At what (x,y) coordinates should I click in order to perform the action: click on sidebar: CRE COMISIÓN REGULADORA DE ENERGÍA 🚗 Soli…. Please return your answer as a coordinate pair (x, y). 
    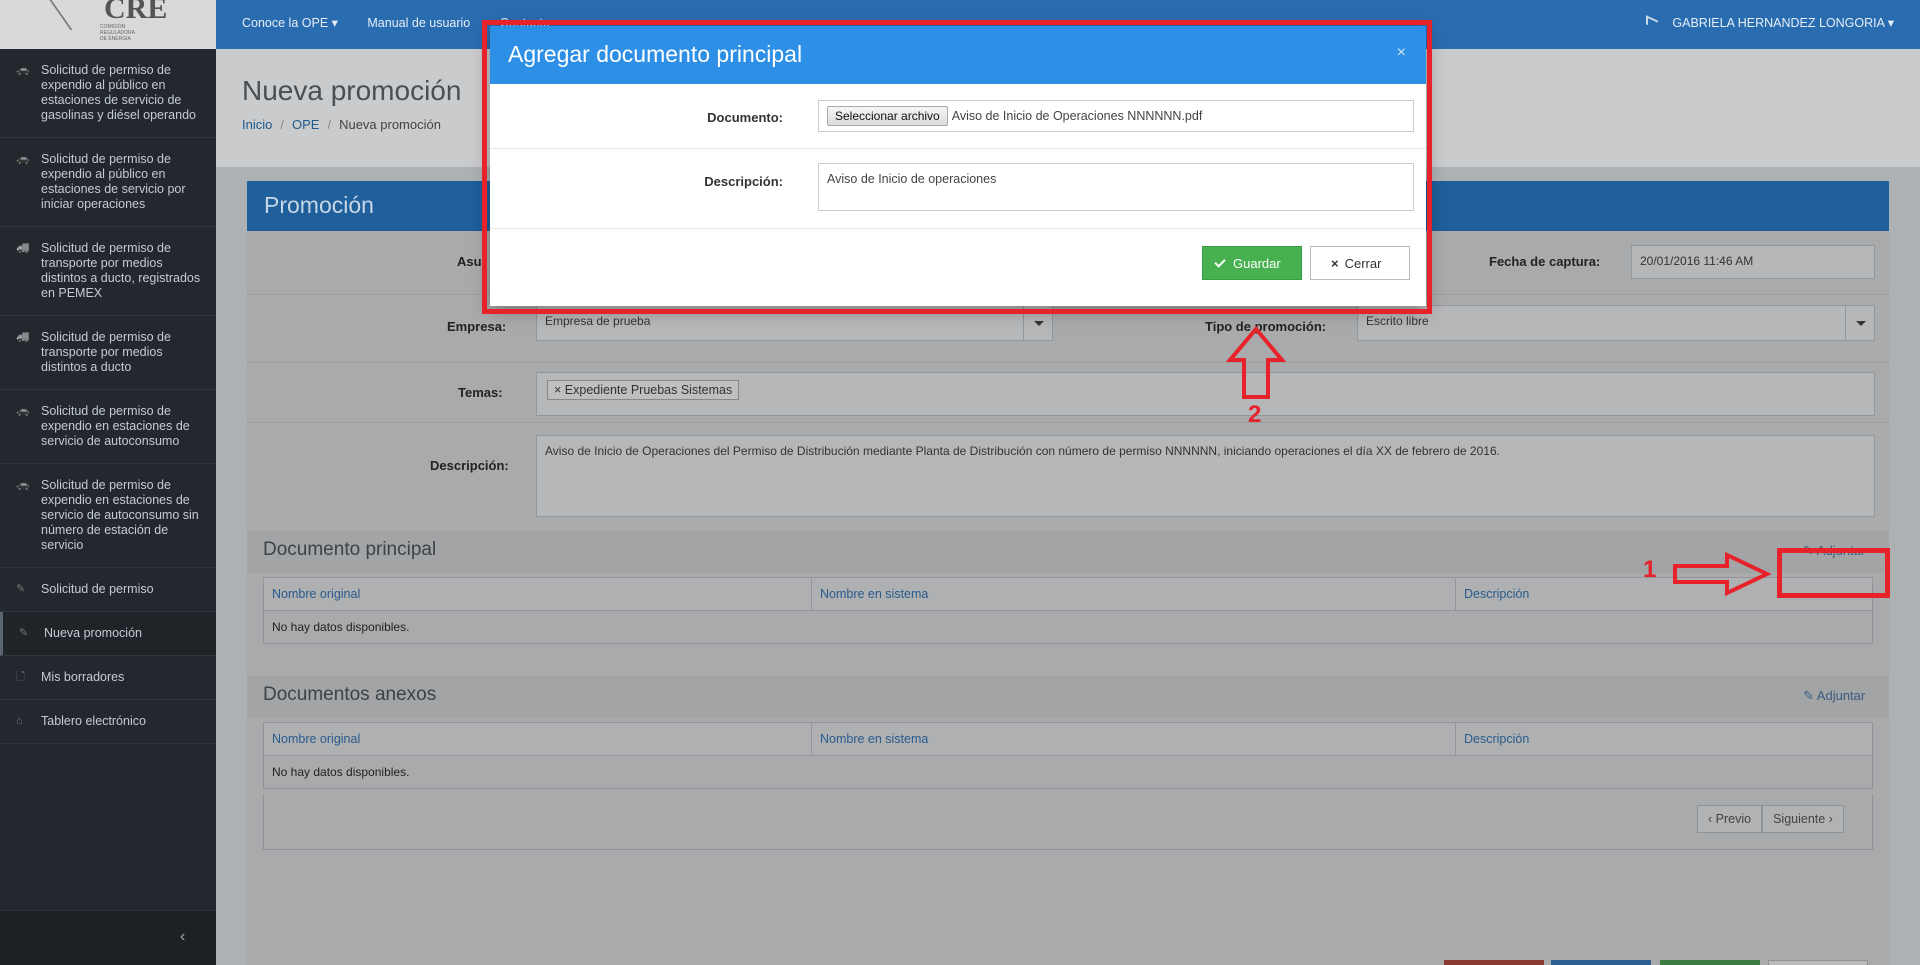
    Looking at the image, I should click on (108, 482).